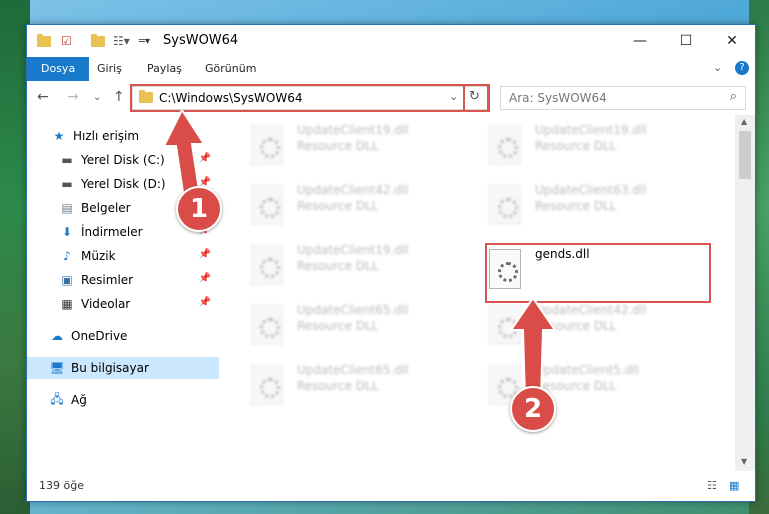 The width and height of the screenshot is (769, 514). Describe the element at coordinates (43, 97) in the screenshot. I see `back-arrow-icon: ←` at that location.